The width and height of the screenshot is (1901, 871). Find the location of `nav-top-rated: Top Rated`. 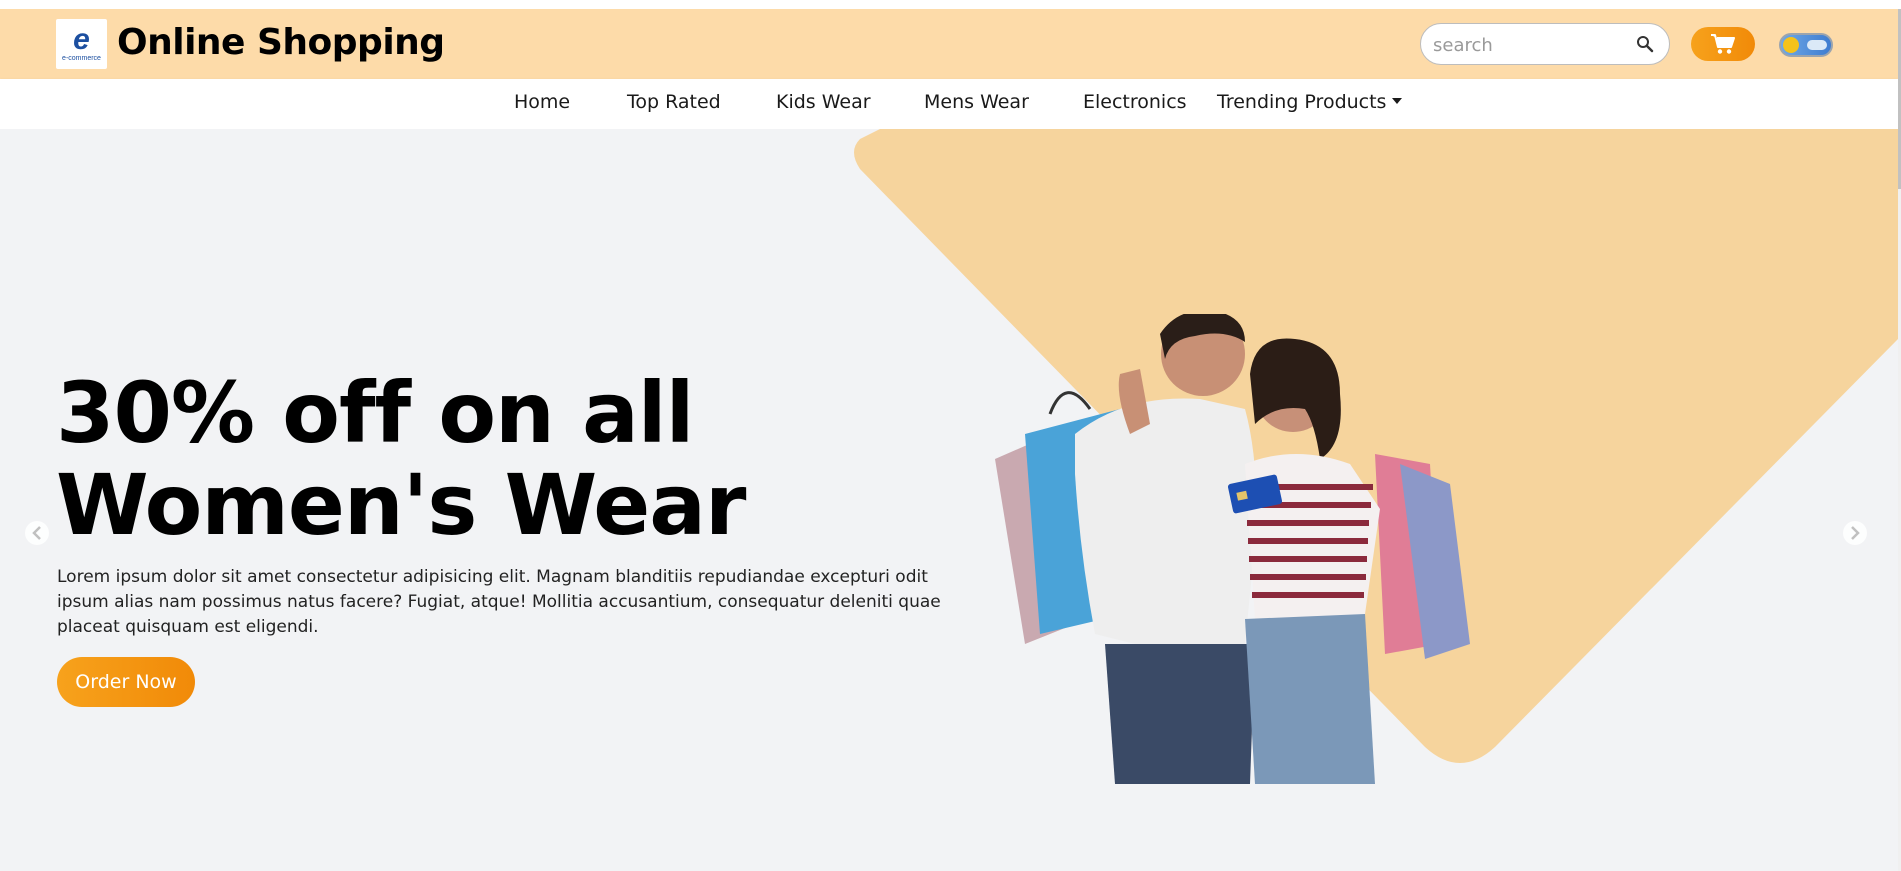

nav-top-rated: Top Rated is located at coordinates (674, 102).